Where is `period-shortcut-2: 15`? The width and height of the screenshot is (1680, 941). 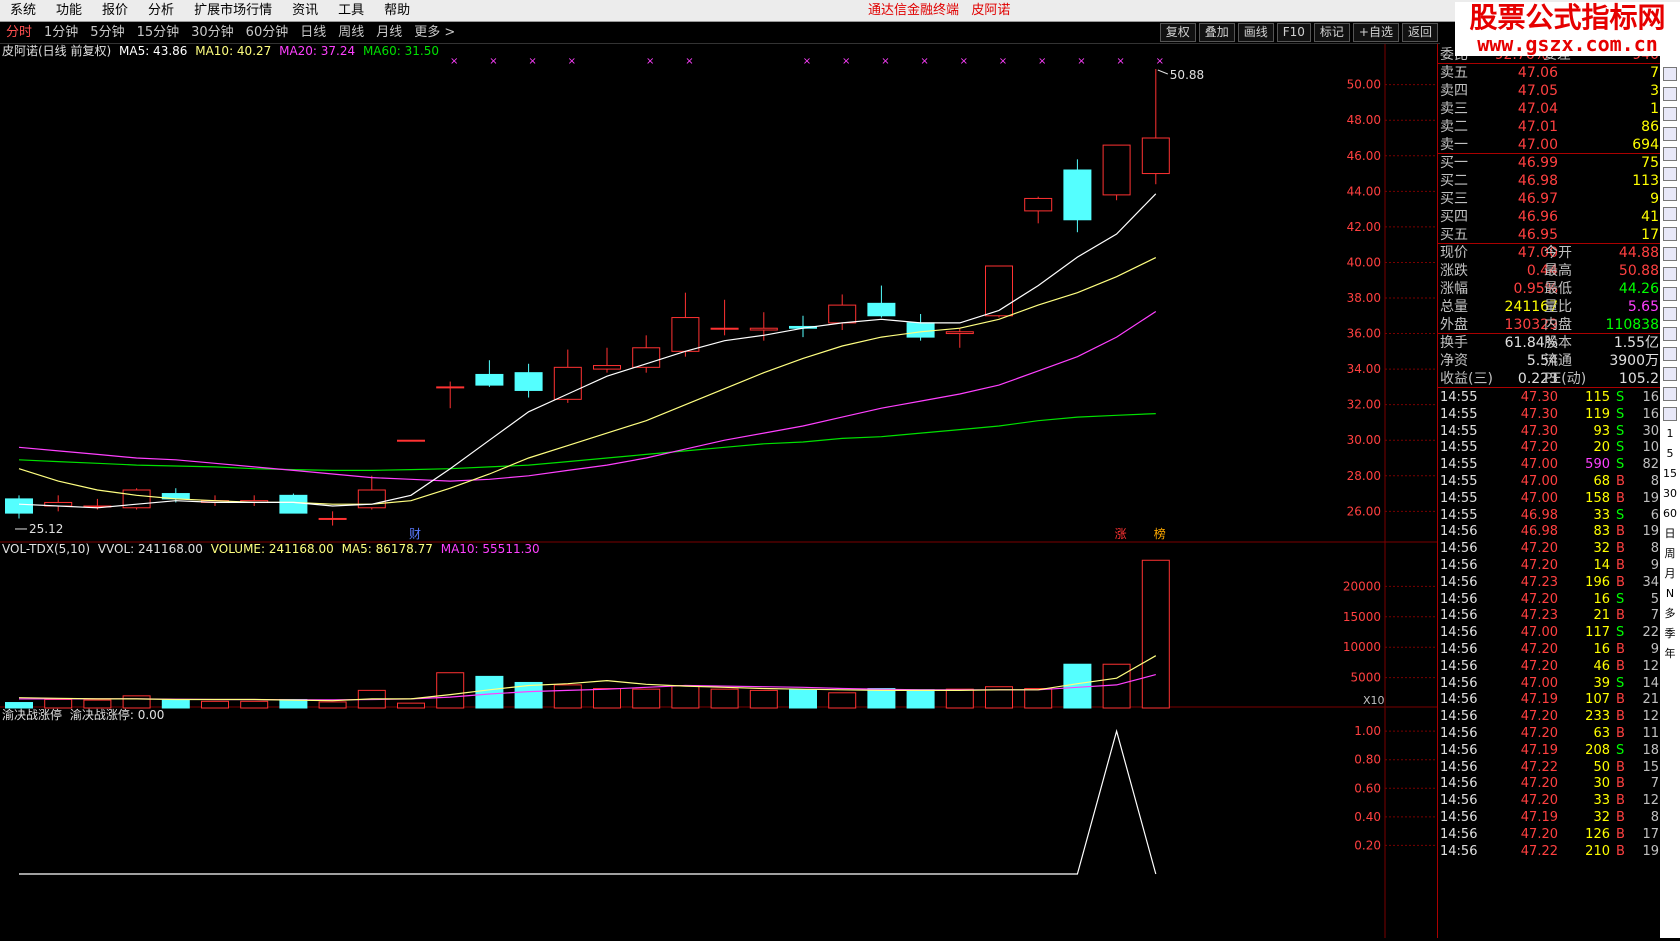
period-shortcut-2: 15 is located at coordinates (1670, 474).